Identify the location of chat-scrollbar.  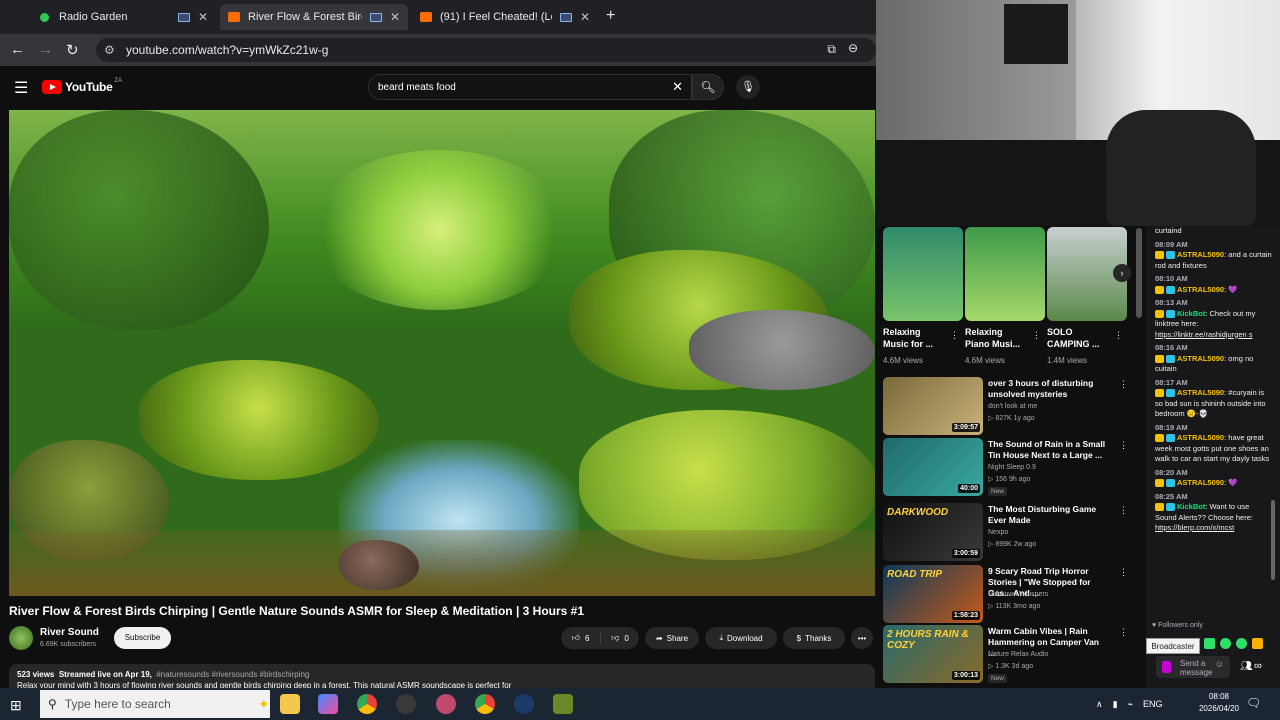
(1273, 540).